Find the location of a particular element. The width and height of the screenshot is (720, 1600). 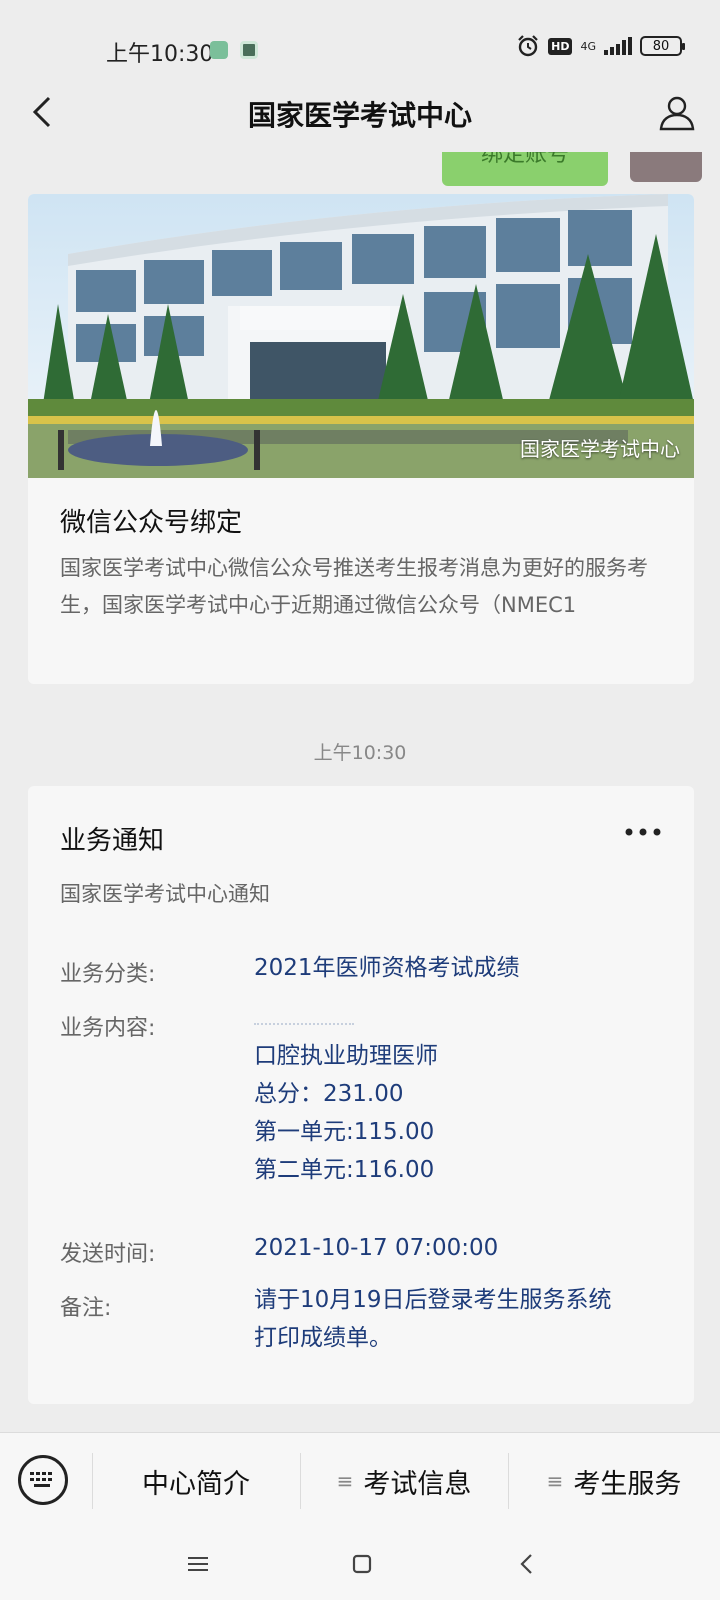

back-triangle-icon is located at coordinates (526, 1564).